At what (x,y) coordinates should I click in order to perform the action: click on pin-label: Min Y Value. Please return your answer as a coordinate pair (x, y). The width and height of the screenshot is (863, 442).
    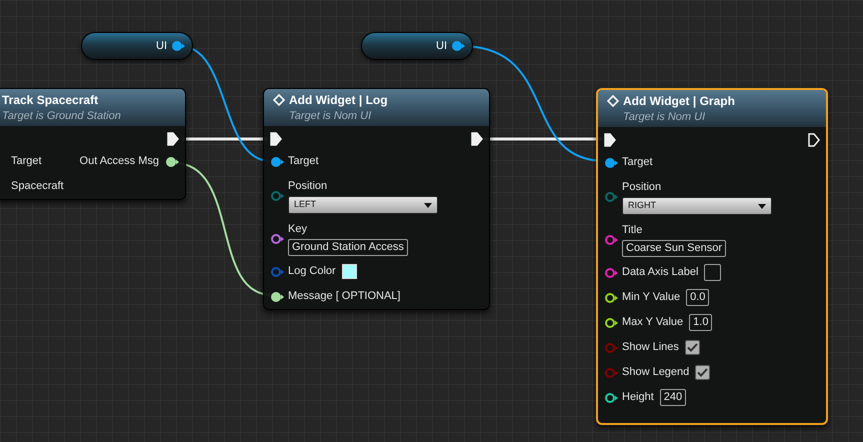
    Looking at the image, I should click on (651, 297).